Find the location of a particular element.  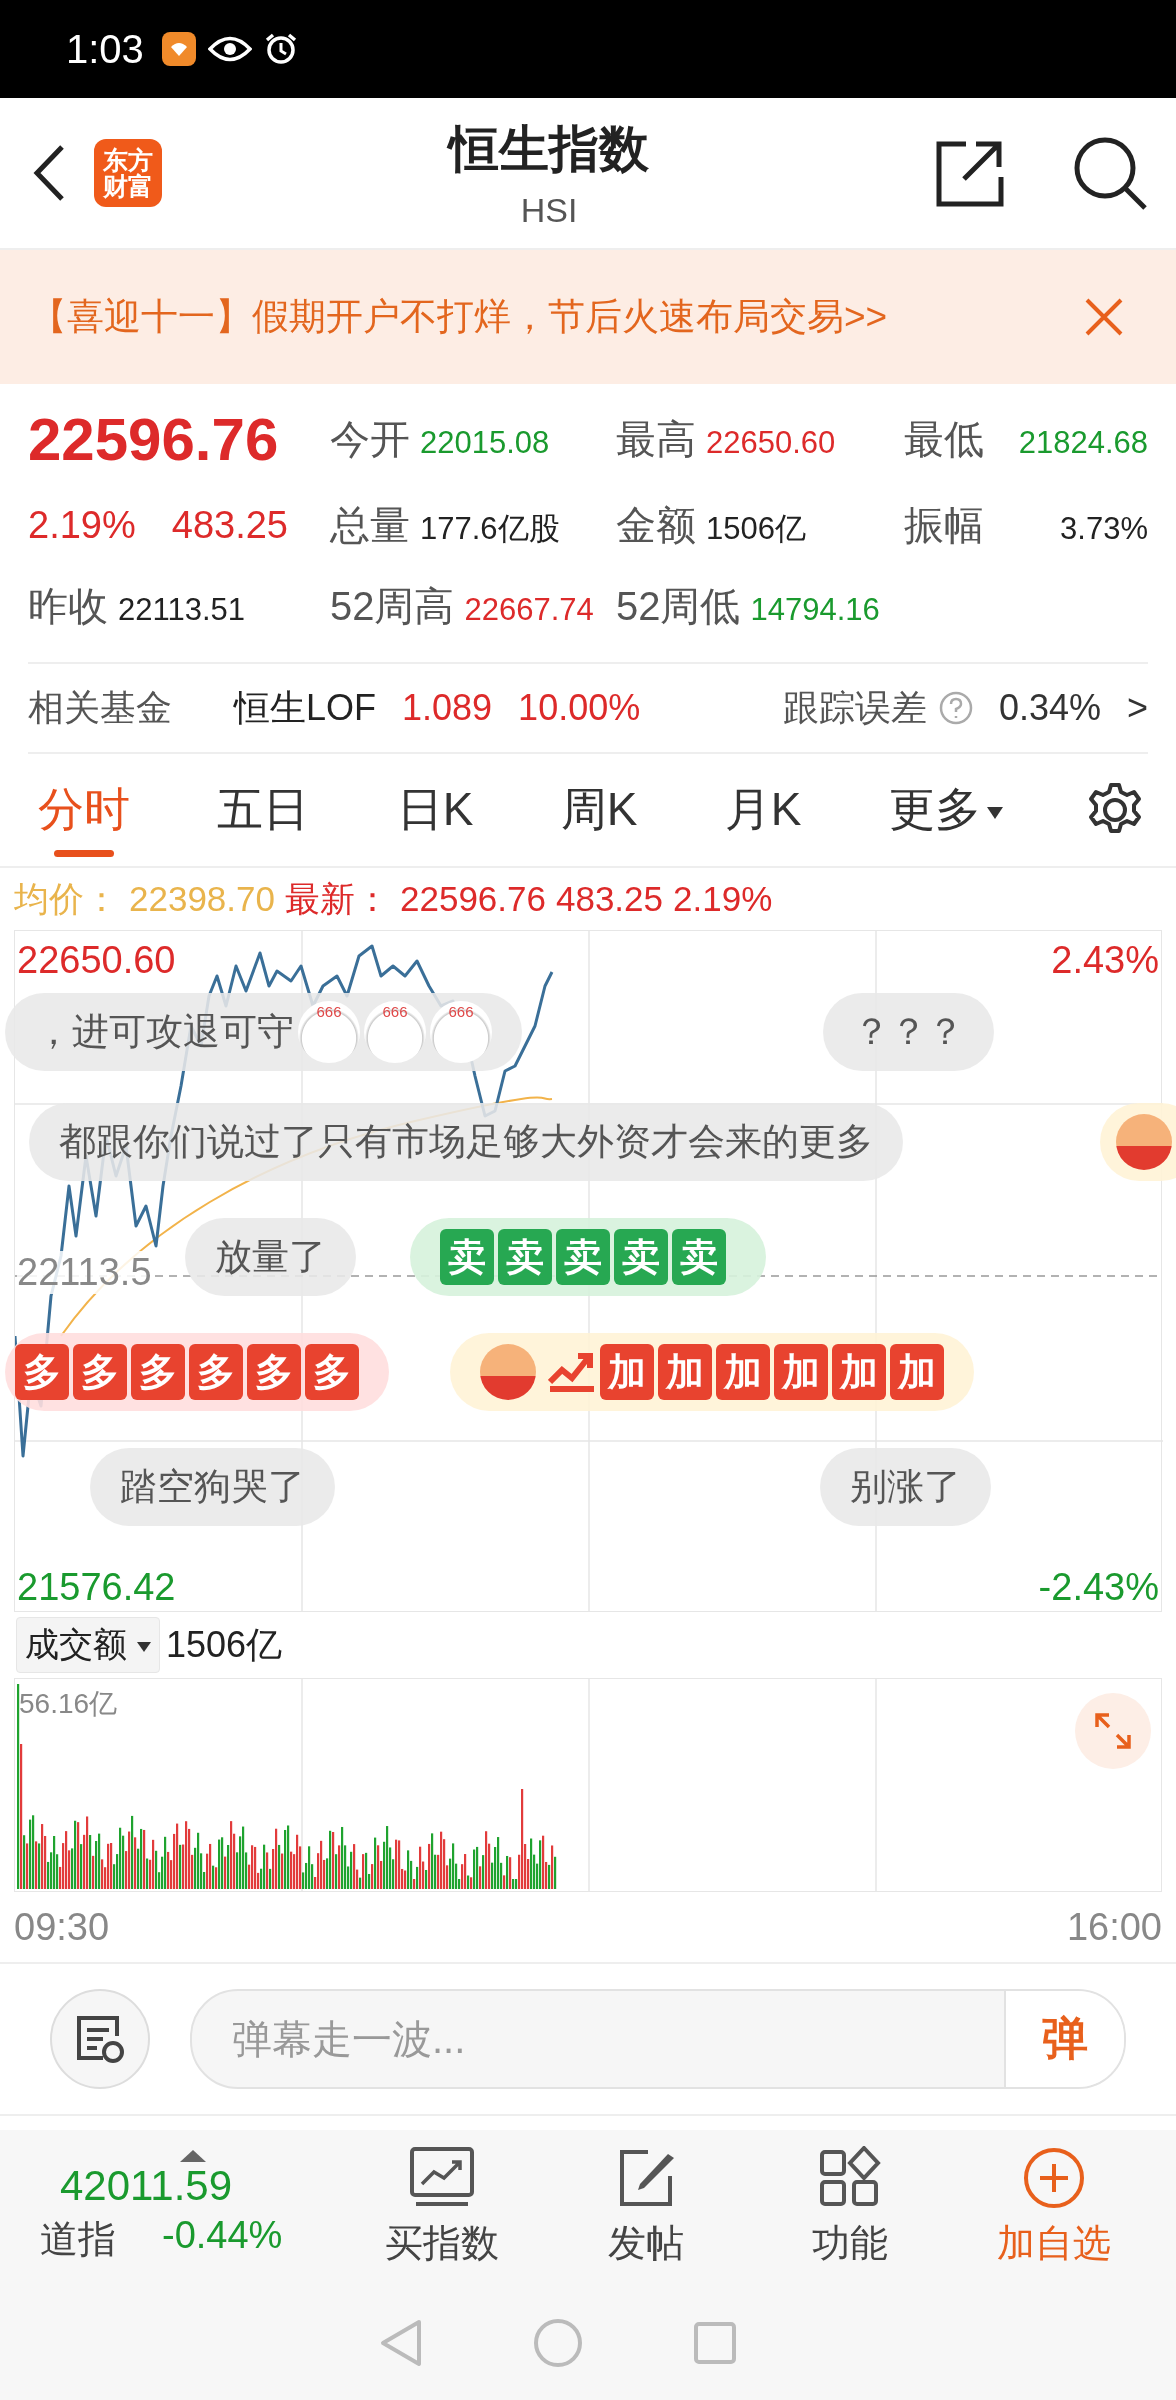

change-value: 483.25 is located at coordinates (229, 525).